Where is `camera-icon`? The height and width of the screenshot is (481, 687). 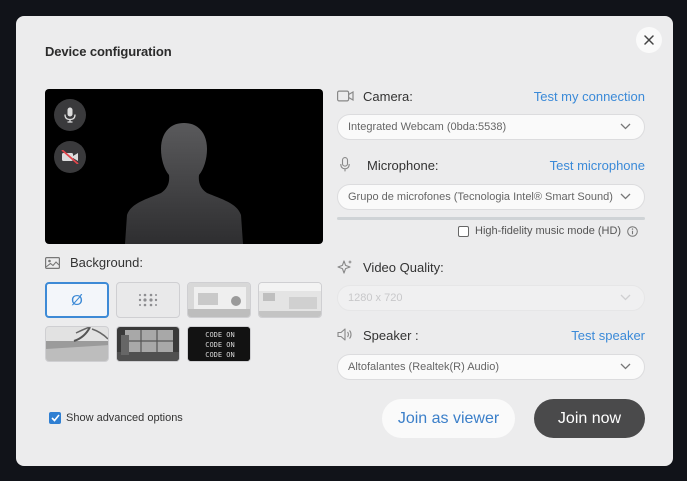
camera-icon is located at coordinates (345, 96).